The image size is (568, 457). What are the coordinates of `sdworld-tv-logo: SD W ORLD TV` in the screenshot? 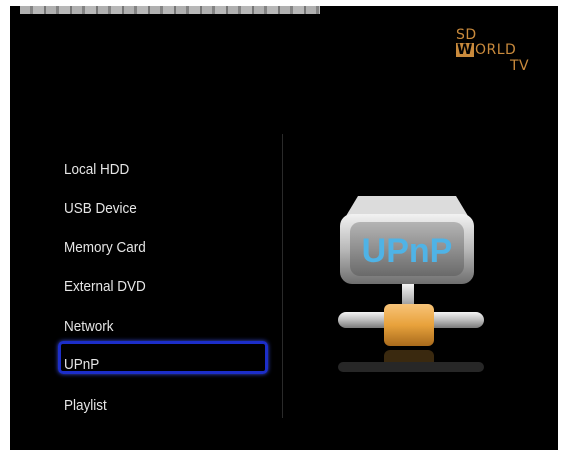 It's located at (492, 52).